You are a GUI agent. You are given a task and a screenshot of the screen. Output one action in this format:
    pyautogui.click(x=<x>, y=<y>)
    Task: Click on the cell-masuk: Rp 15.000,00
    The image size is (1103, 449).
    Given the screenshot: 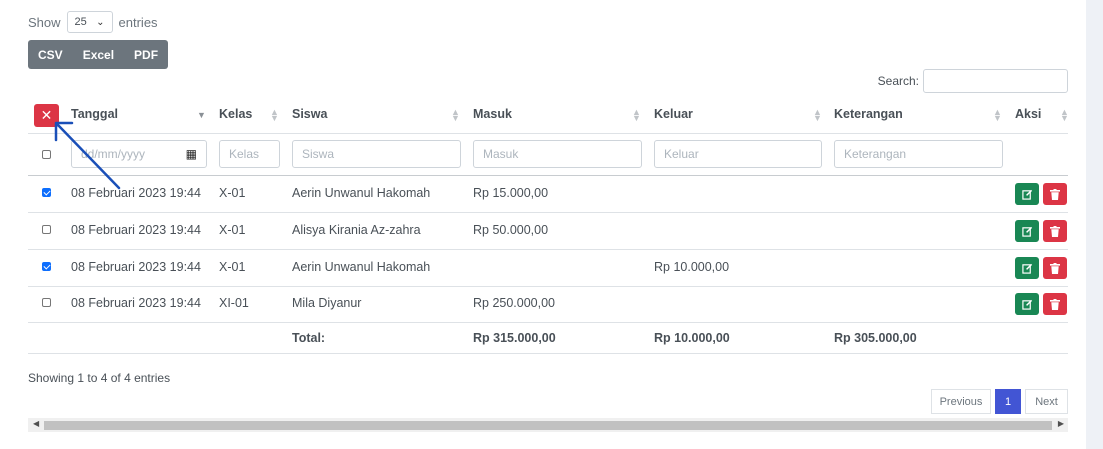 What is the action you would take?
    pyautogui.click(x=511, y=193)
    